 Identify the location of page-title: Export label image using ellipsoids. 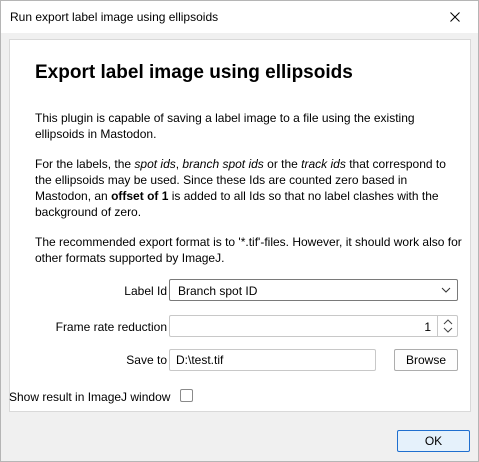
(194, 72).